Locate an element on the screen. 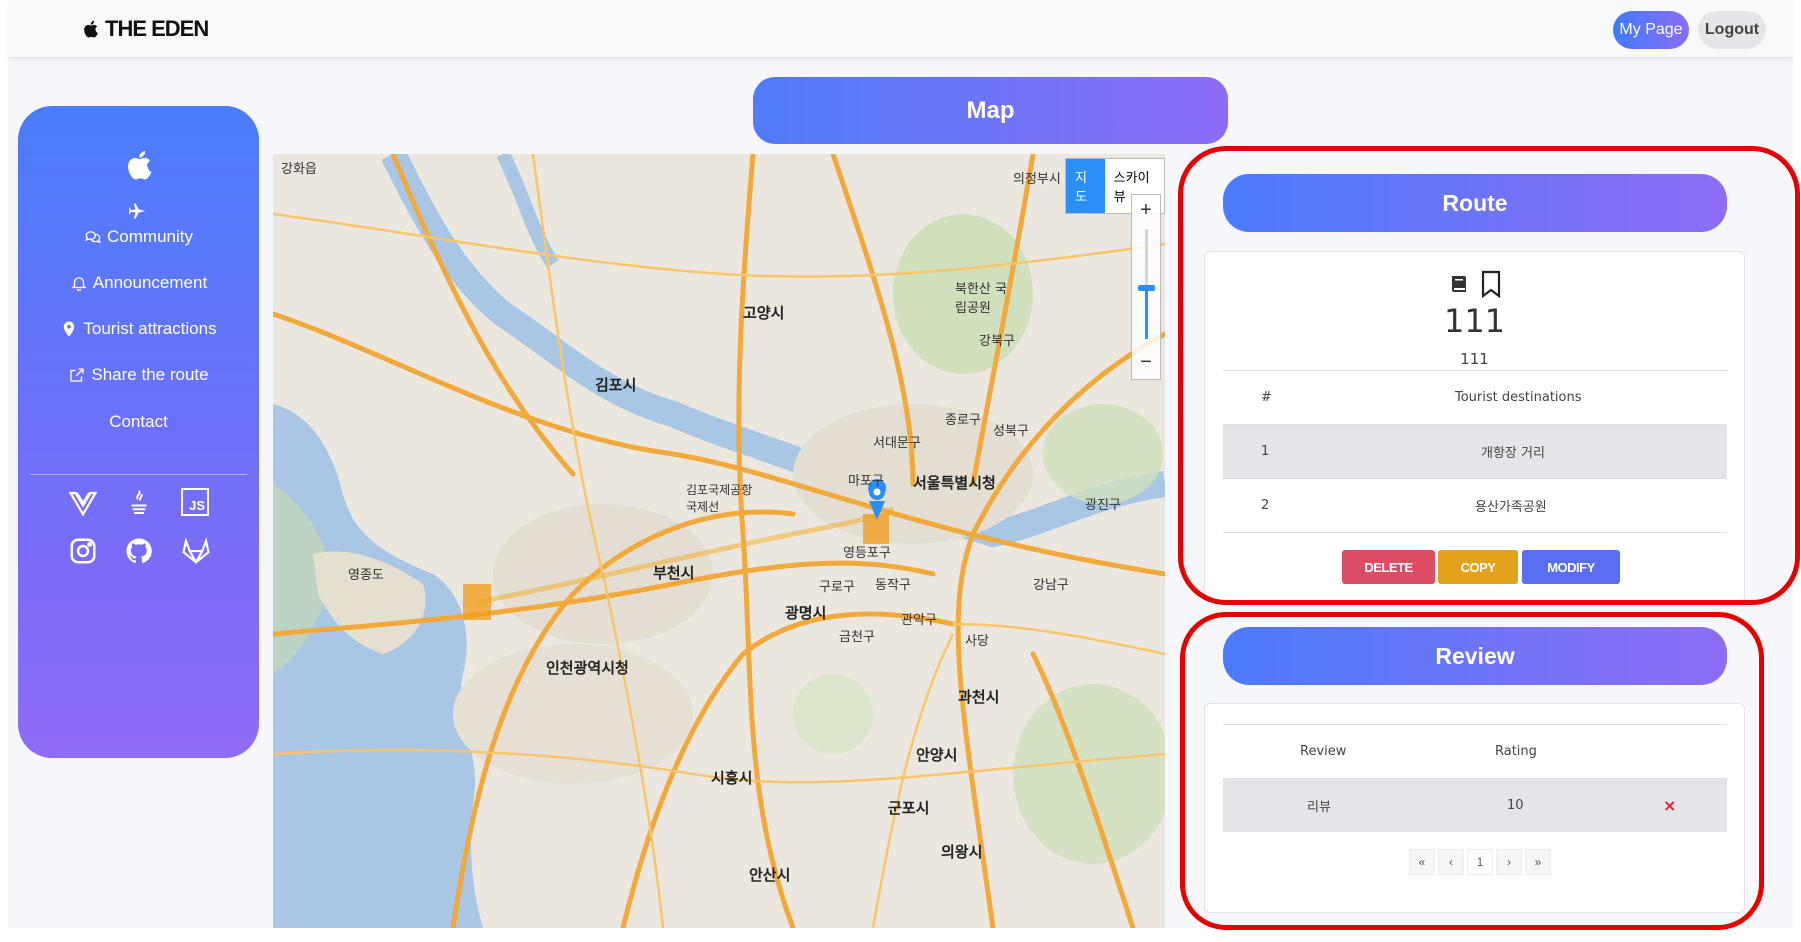 The image size is (1801, 942). map-label-gwanak: 관악구 is located at coordinates (919, 620).